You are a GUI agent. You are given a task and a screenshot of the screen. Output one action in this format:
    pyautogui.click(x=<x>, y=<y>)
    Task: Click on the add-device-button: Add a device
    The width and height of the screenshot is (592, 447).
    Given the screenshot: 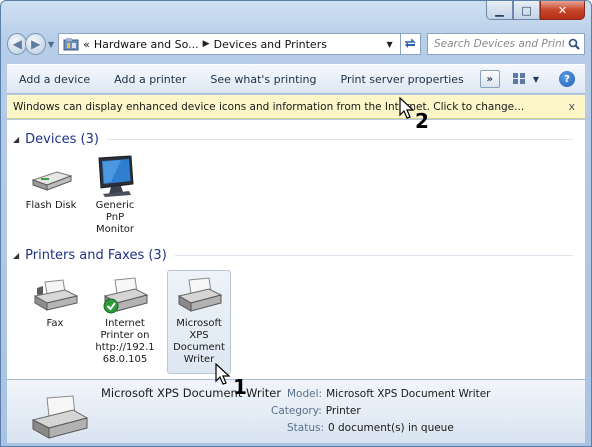 What is the action you would take?
    pyautogui.click(x=58, y=79)
    